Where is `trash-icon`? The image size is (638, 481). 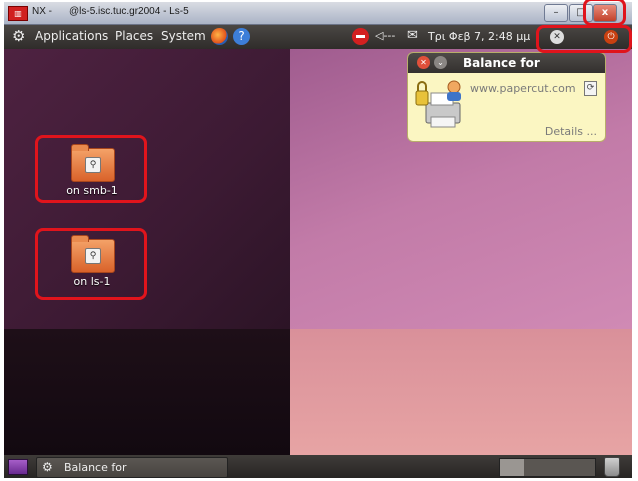 trash-icon is located at coordinates (612, 467).